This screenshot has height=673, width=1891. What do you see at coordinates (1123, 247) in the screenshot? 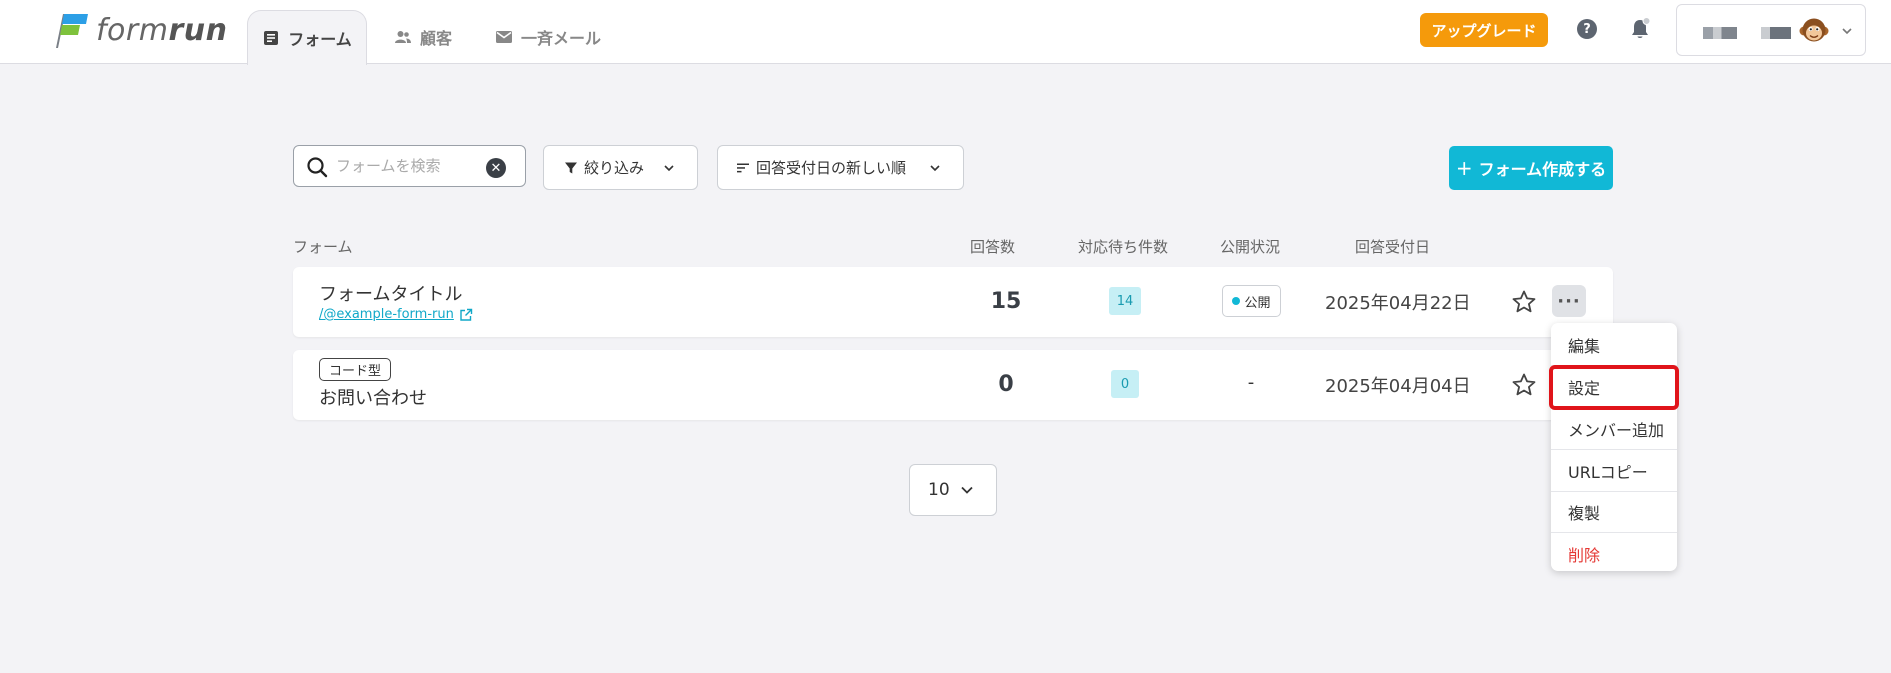
I see `column-header-pending: 対応待ち件数` at bounding box center [1123, 247].